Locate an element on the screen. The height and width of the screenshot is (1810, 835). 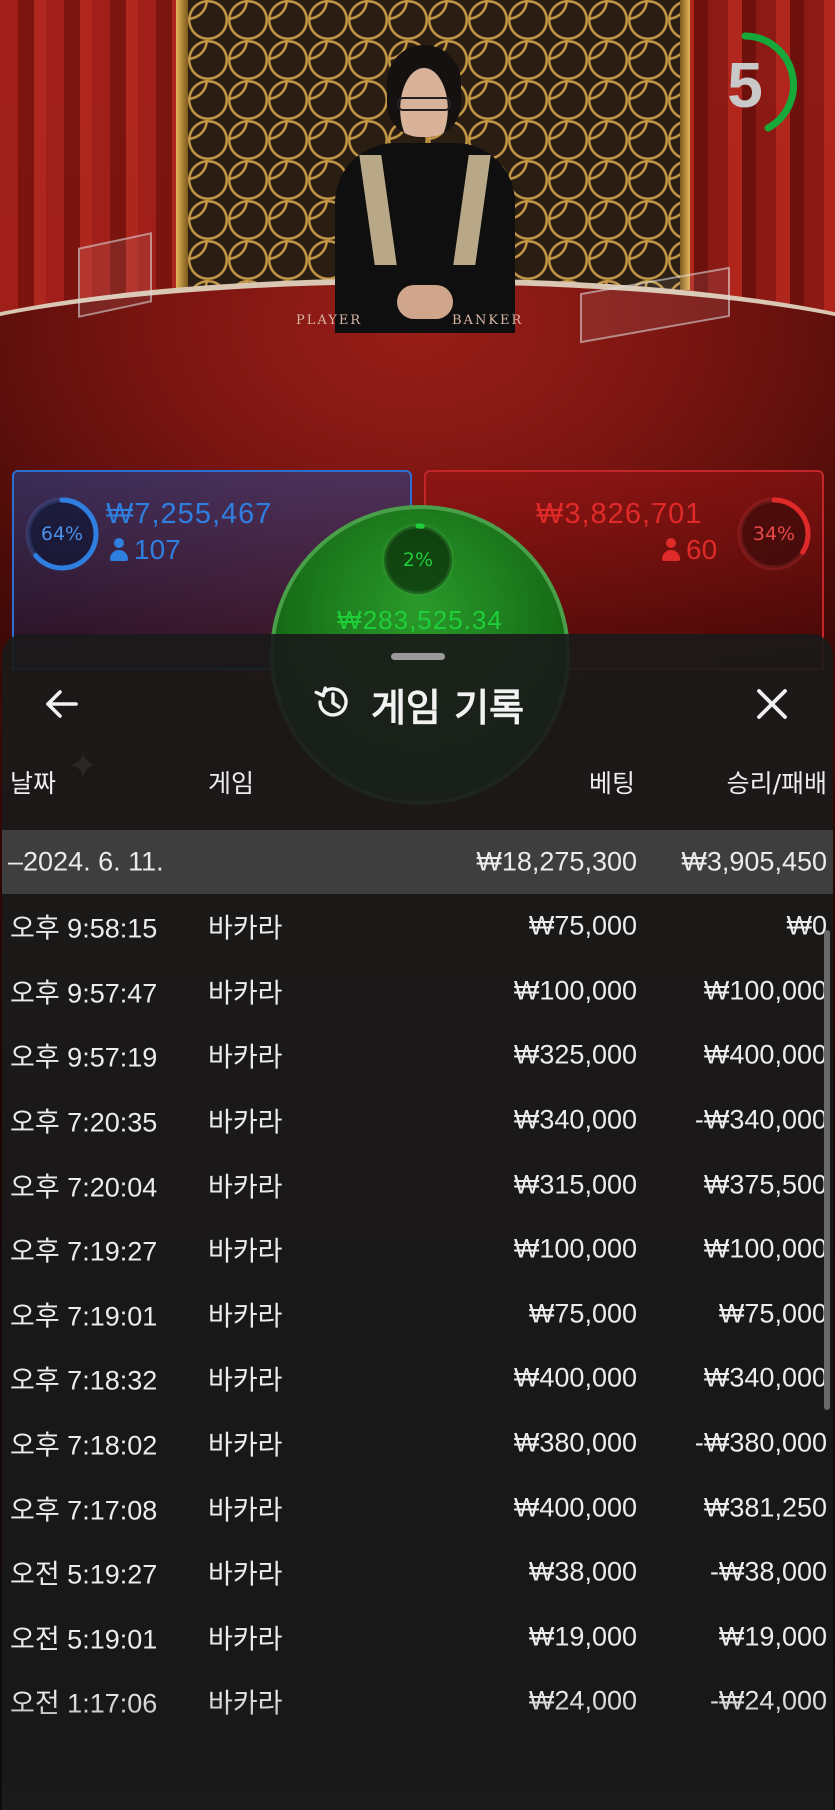
row-bet: ₩325,000 is located at coordinates (575, 1054).